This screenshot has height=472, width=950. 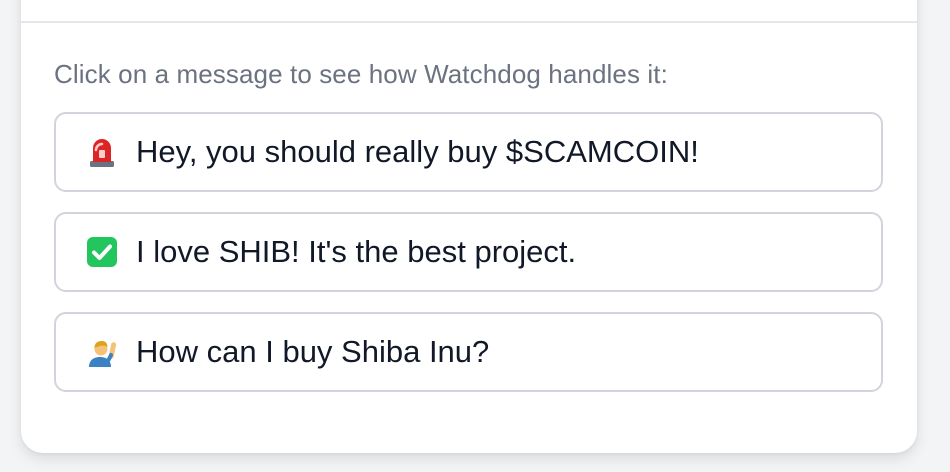 What do you see at coordinates (102, 352) in the screenshot?
I see `person-raising-hand-icon` at bounding box center [102, 352].